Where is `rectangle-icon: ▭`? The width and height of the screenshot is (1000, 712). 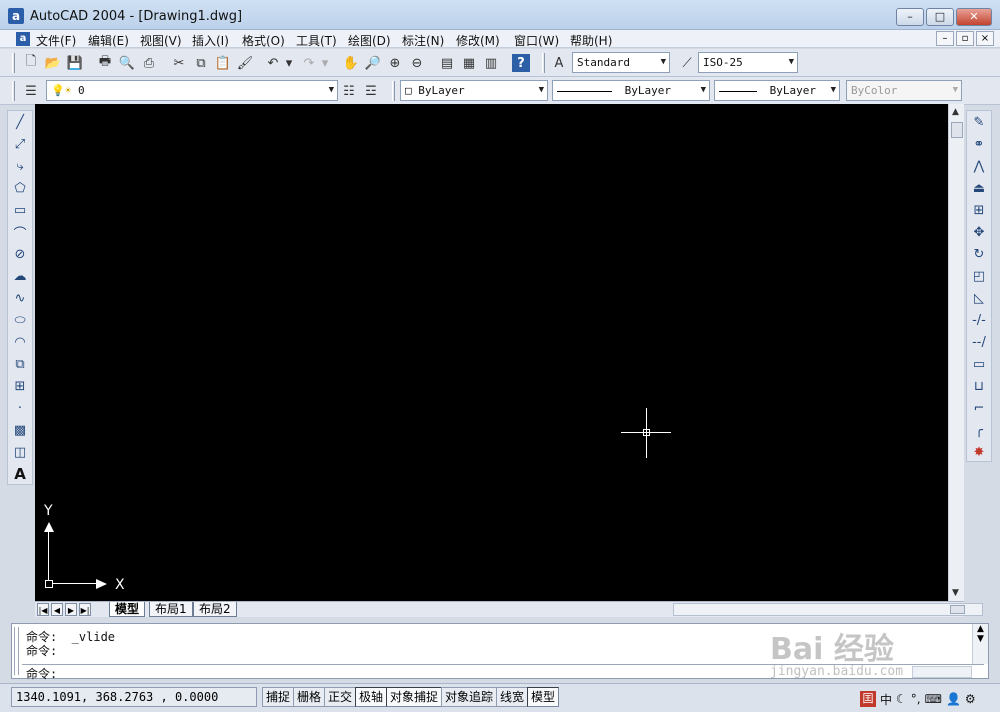 rectangle-icon: ▭ is located at coordinates (20, 210).